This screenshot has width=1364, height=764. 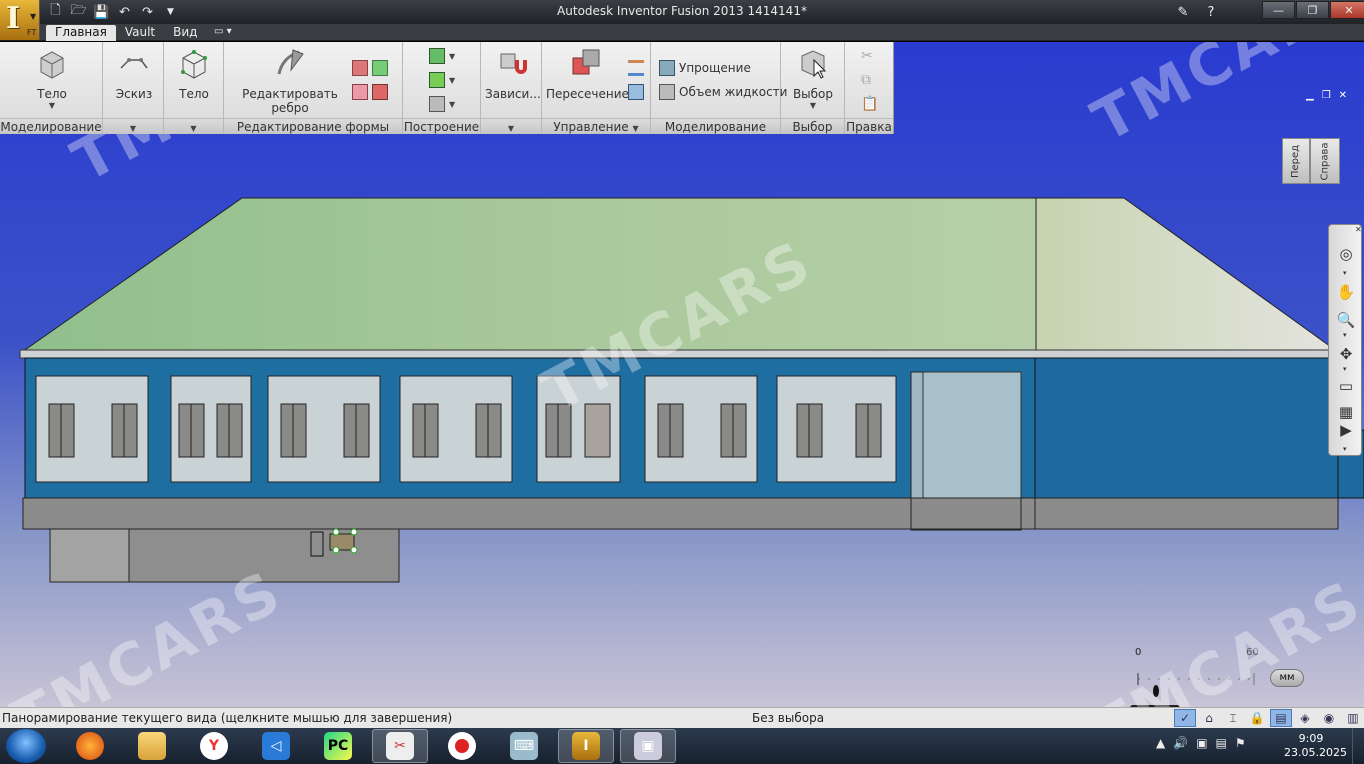 I want to click on cut-icon: ✂, so click(x=867, y=56).